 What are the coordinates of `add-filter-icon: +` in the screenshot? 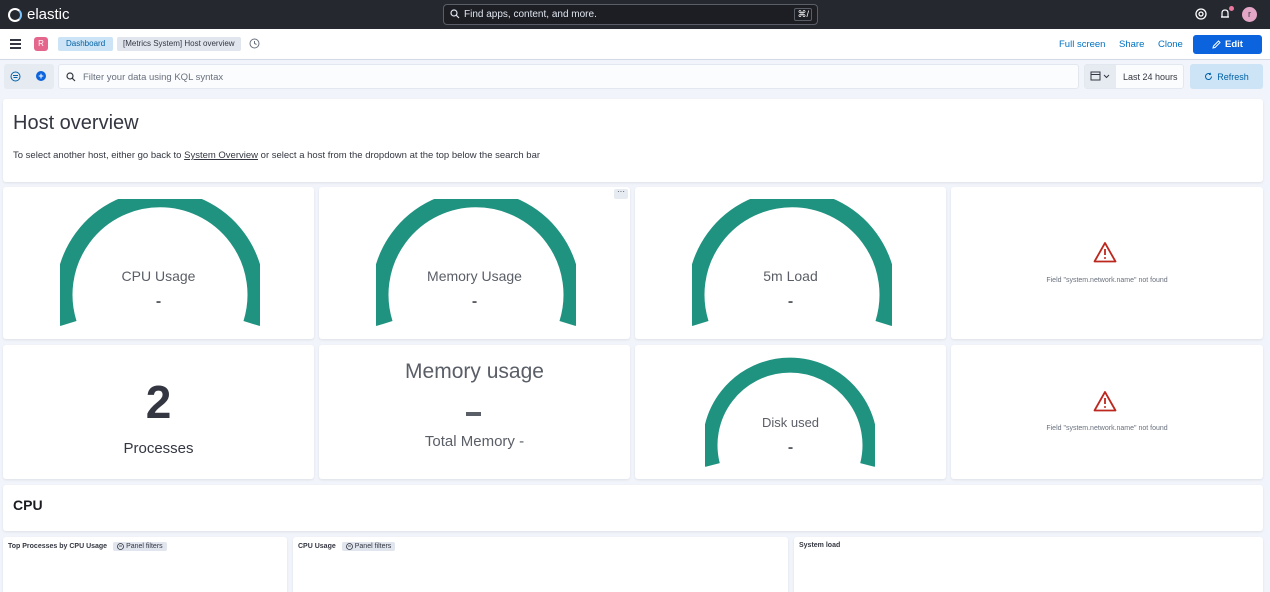 It's located at (41, 76).